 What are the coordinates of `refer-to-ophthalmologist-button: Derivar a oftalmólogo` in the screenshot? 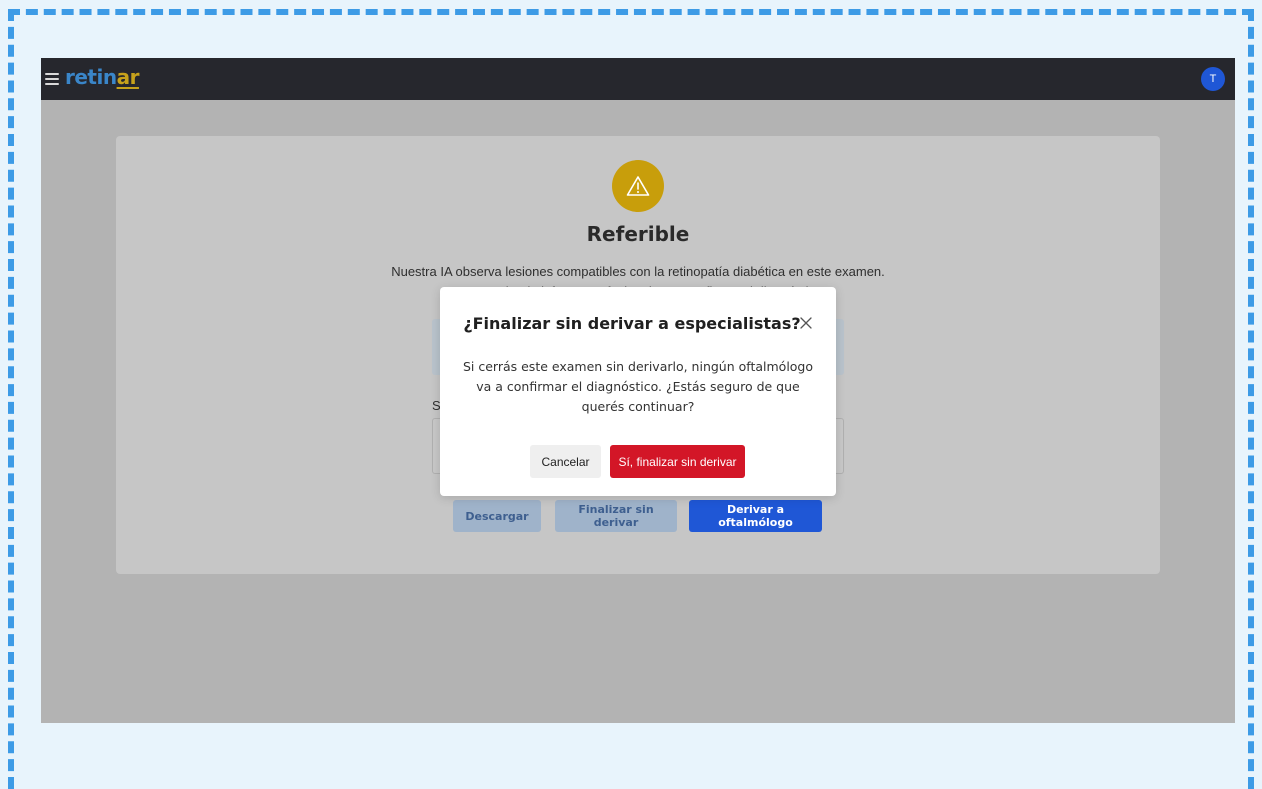 It's located at (755, 516).